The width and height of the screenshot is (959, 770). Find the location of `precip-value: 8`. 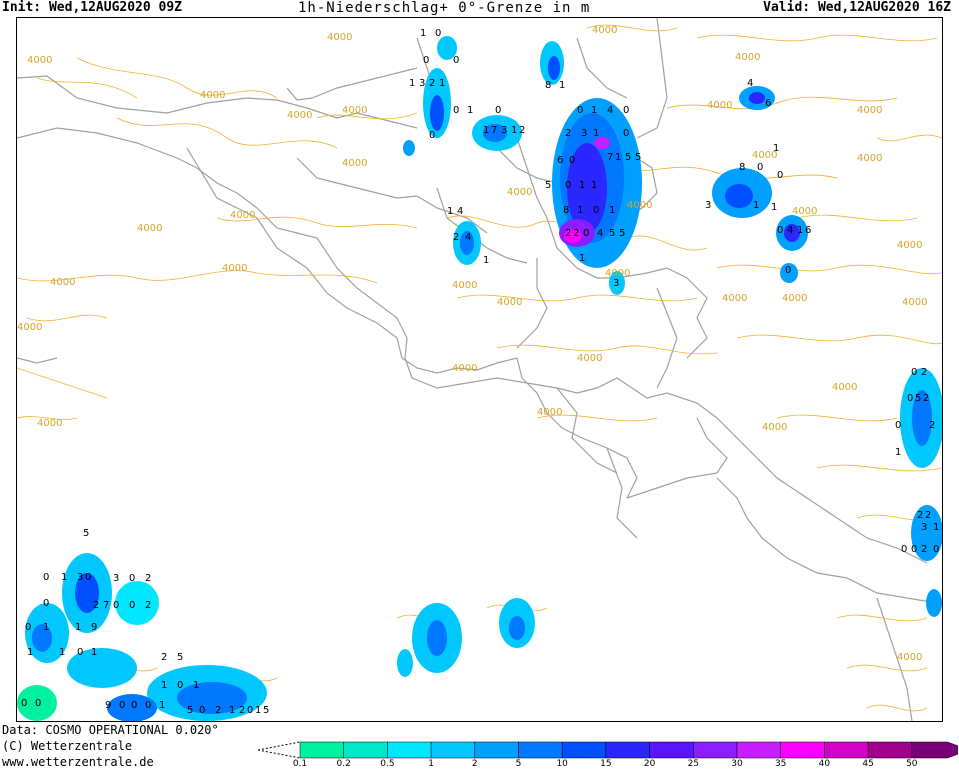

precip-value: 8 is located at coordinates (742, 167).